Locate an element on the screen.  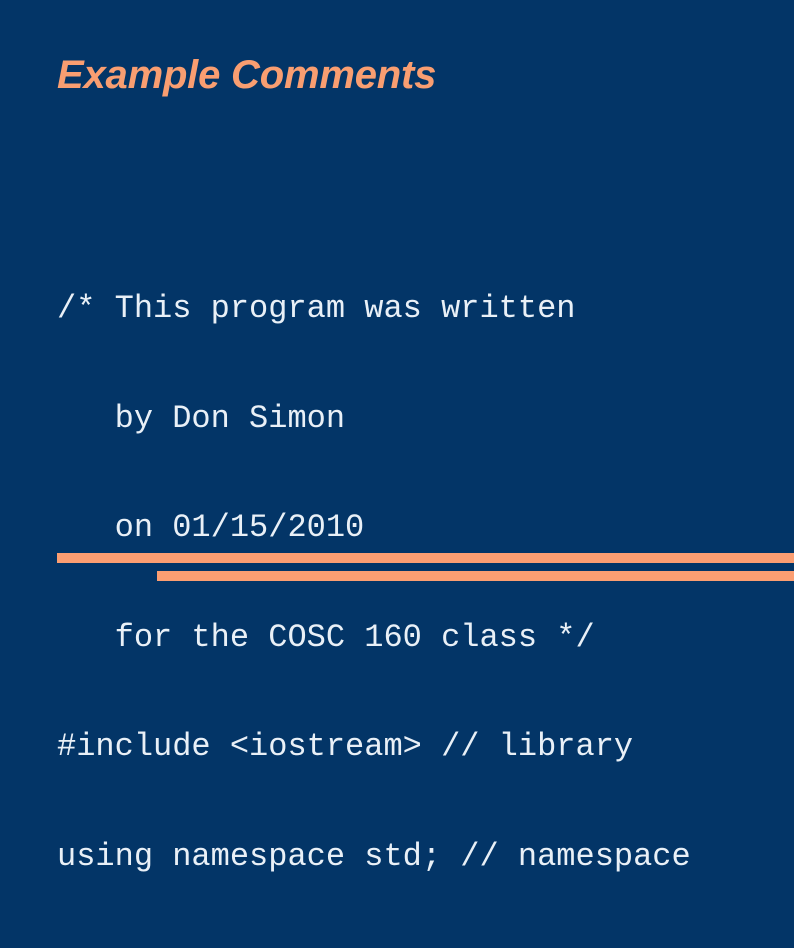
code-line: #include <iostream> // library is located at coordinates (345, 746).